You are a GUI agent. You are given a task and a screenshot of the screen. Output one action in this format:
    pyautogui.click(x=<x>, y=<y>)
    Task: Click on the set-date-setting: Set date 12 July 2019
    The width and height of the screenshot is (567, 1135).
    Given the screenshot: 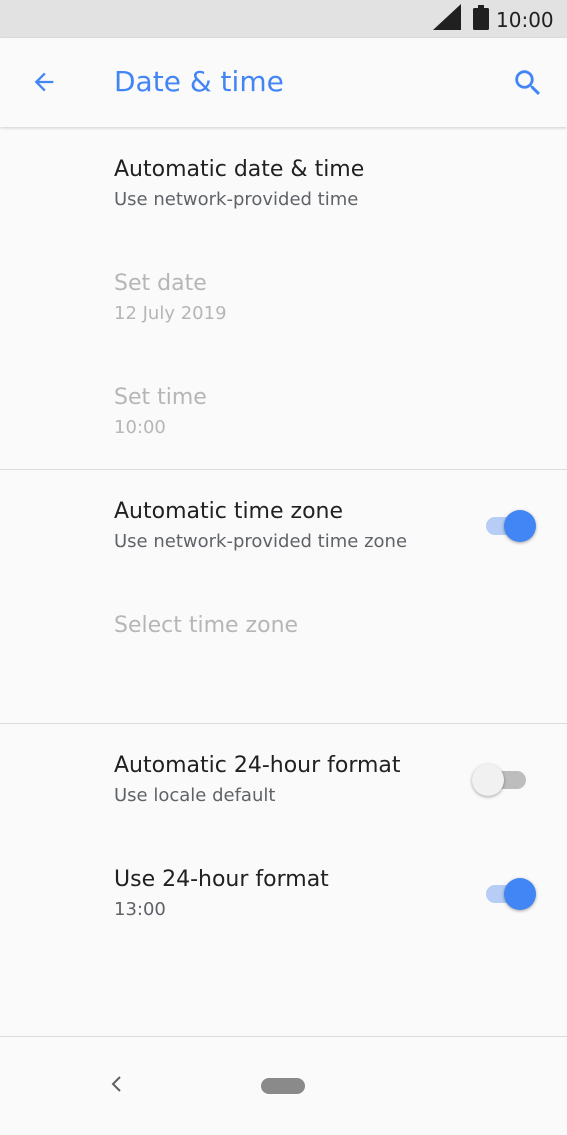 What is the action you would take?
    pyautogui.click(x=283, y=300)
    